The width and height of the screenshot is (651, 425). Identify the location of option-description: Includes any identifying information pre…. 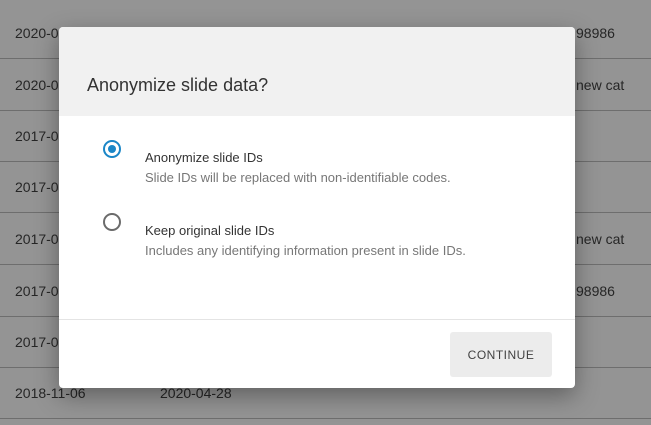
(305, 250).